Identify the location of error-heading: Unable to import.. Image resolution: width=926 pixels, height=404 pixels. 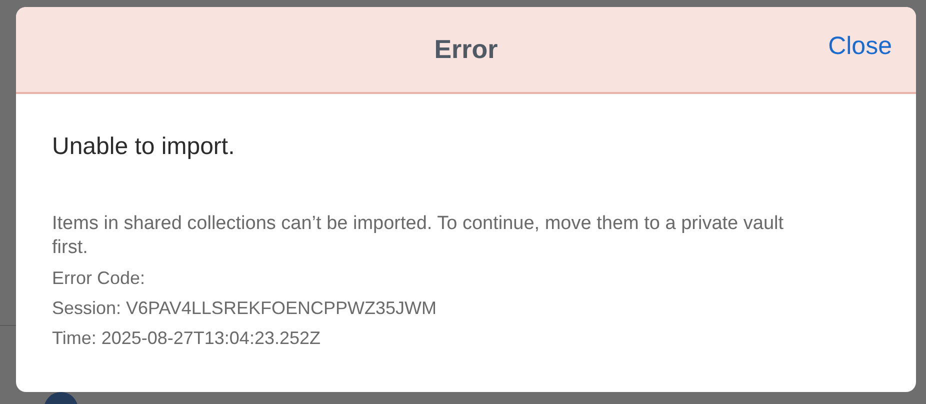
(144, 147).